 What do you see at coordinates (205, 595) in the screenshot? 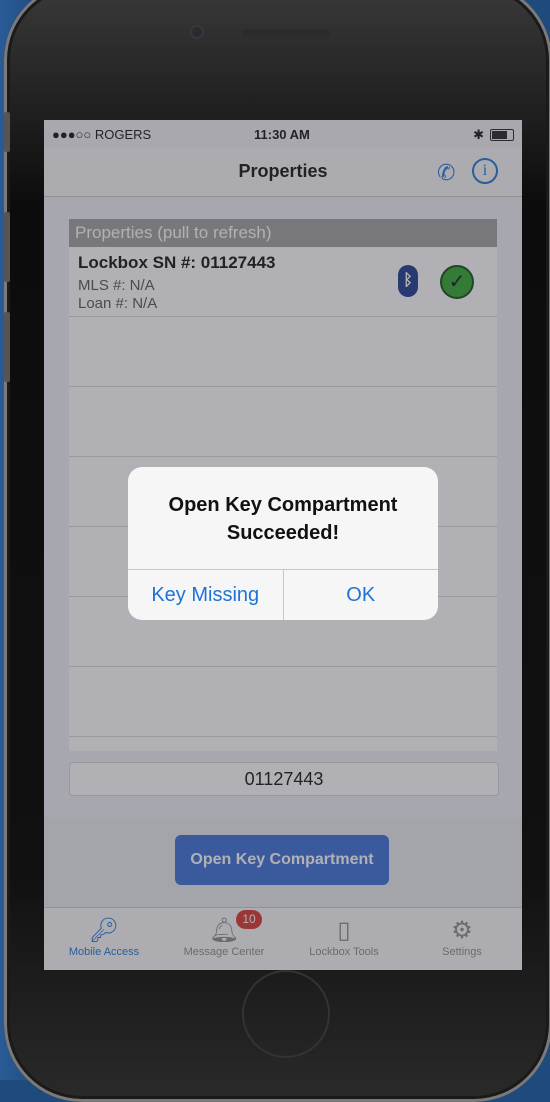
I see `key-missing-button: Key Missing` at bounding box center [205, 595].